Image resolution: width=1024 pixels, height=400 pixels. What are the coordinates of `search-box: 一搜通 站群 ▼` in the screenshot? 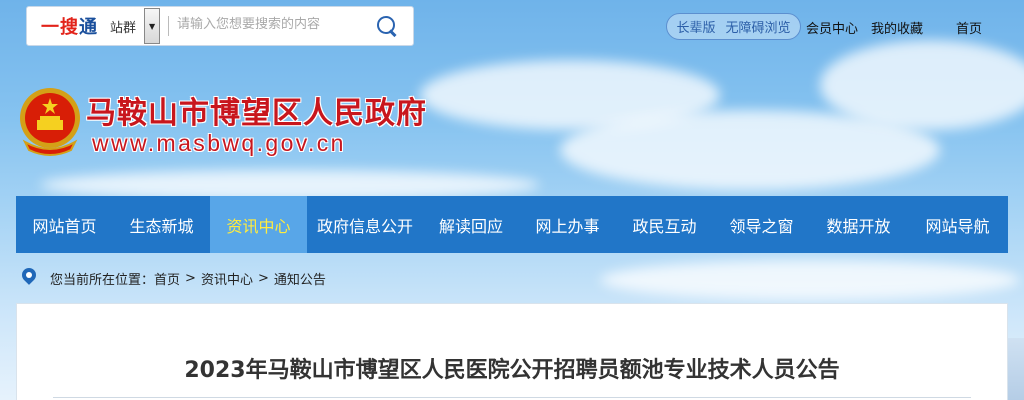 It's located at (220, 26).